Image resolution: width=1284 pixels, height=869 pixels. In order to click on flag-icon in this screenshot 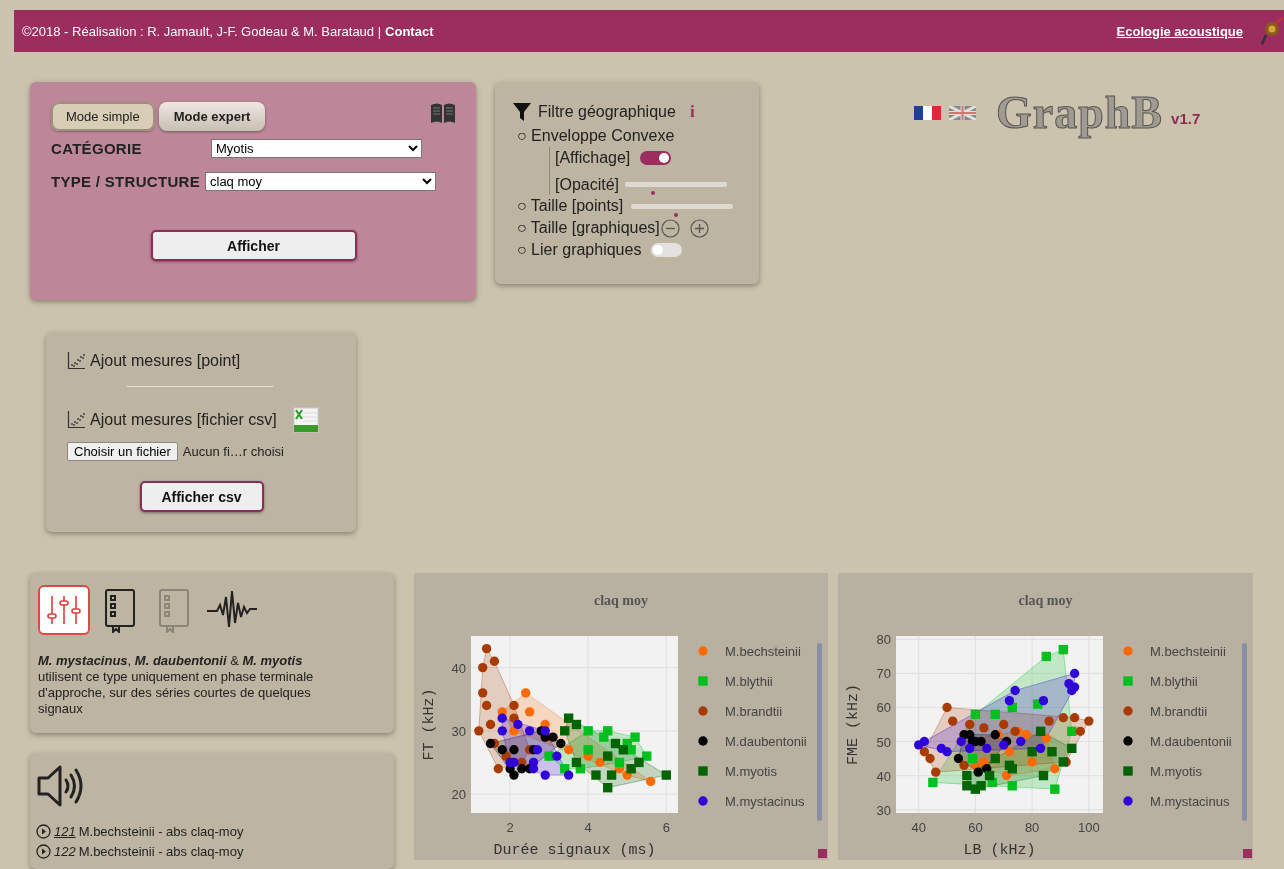, I will do `click(927, 112)`.